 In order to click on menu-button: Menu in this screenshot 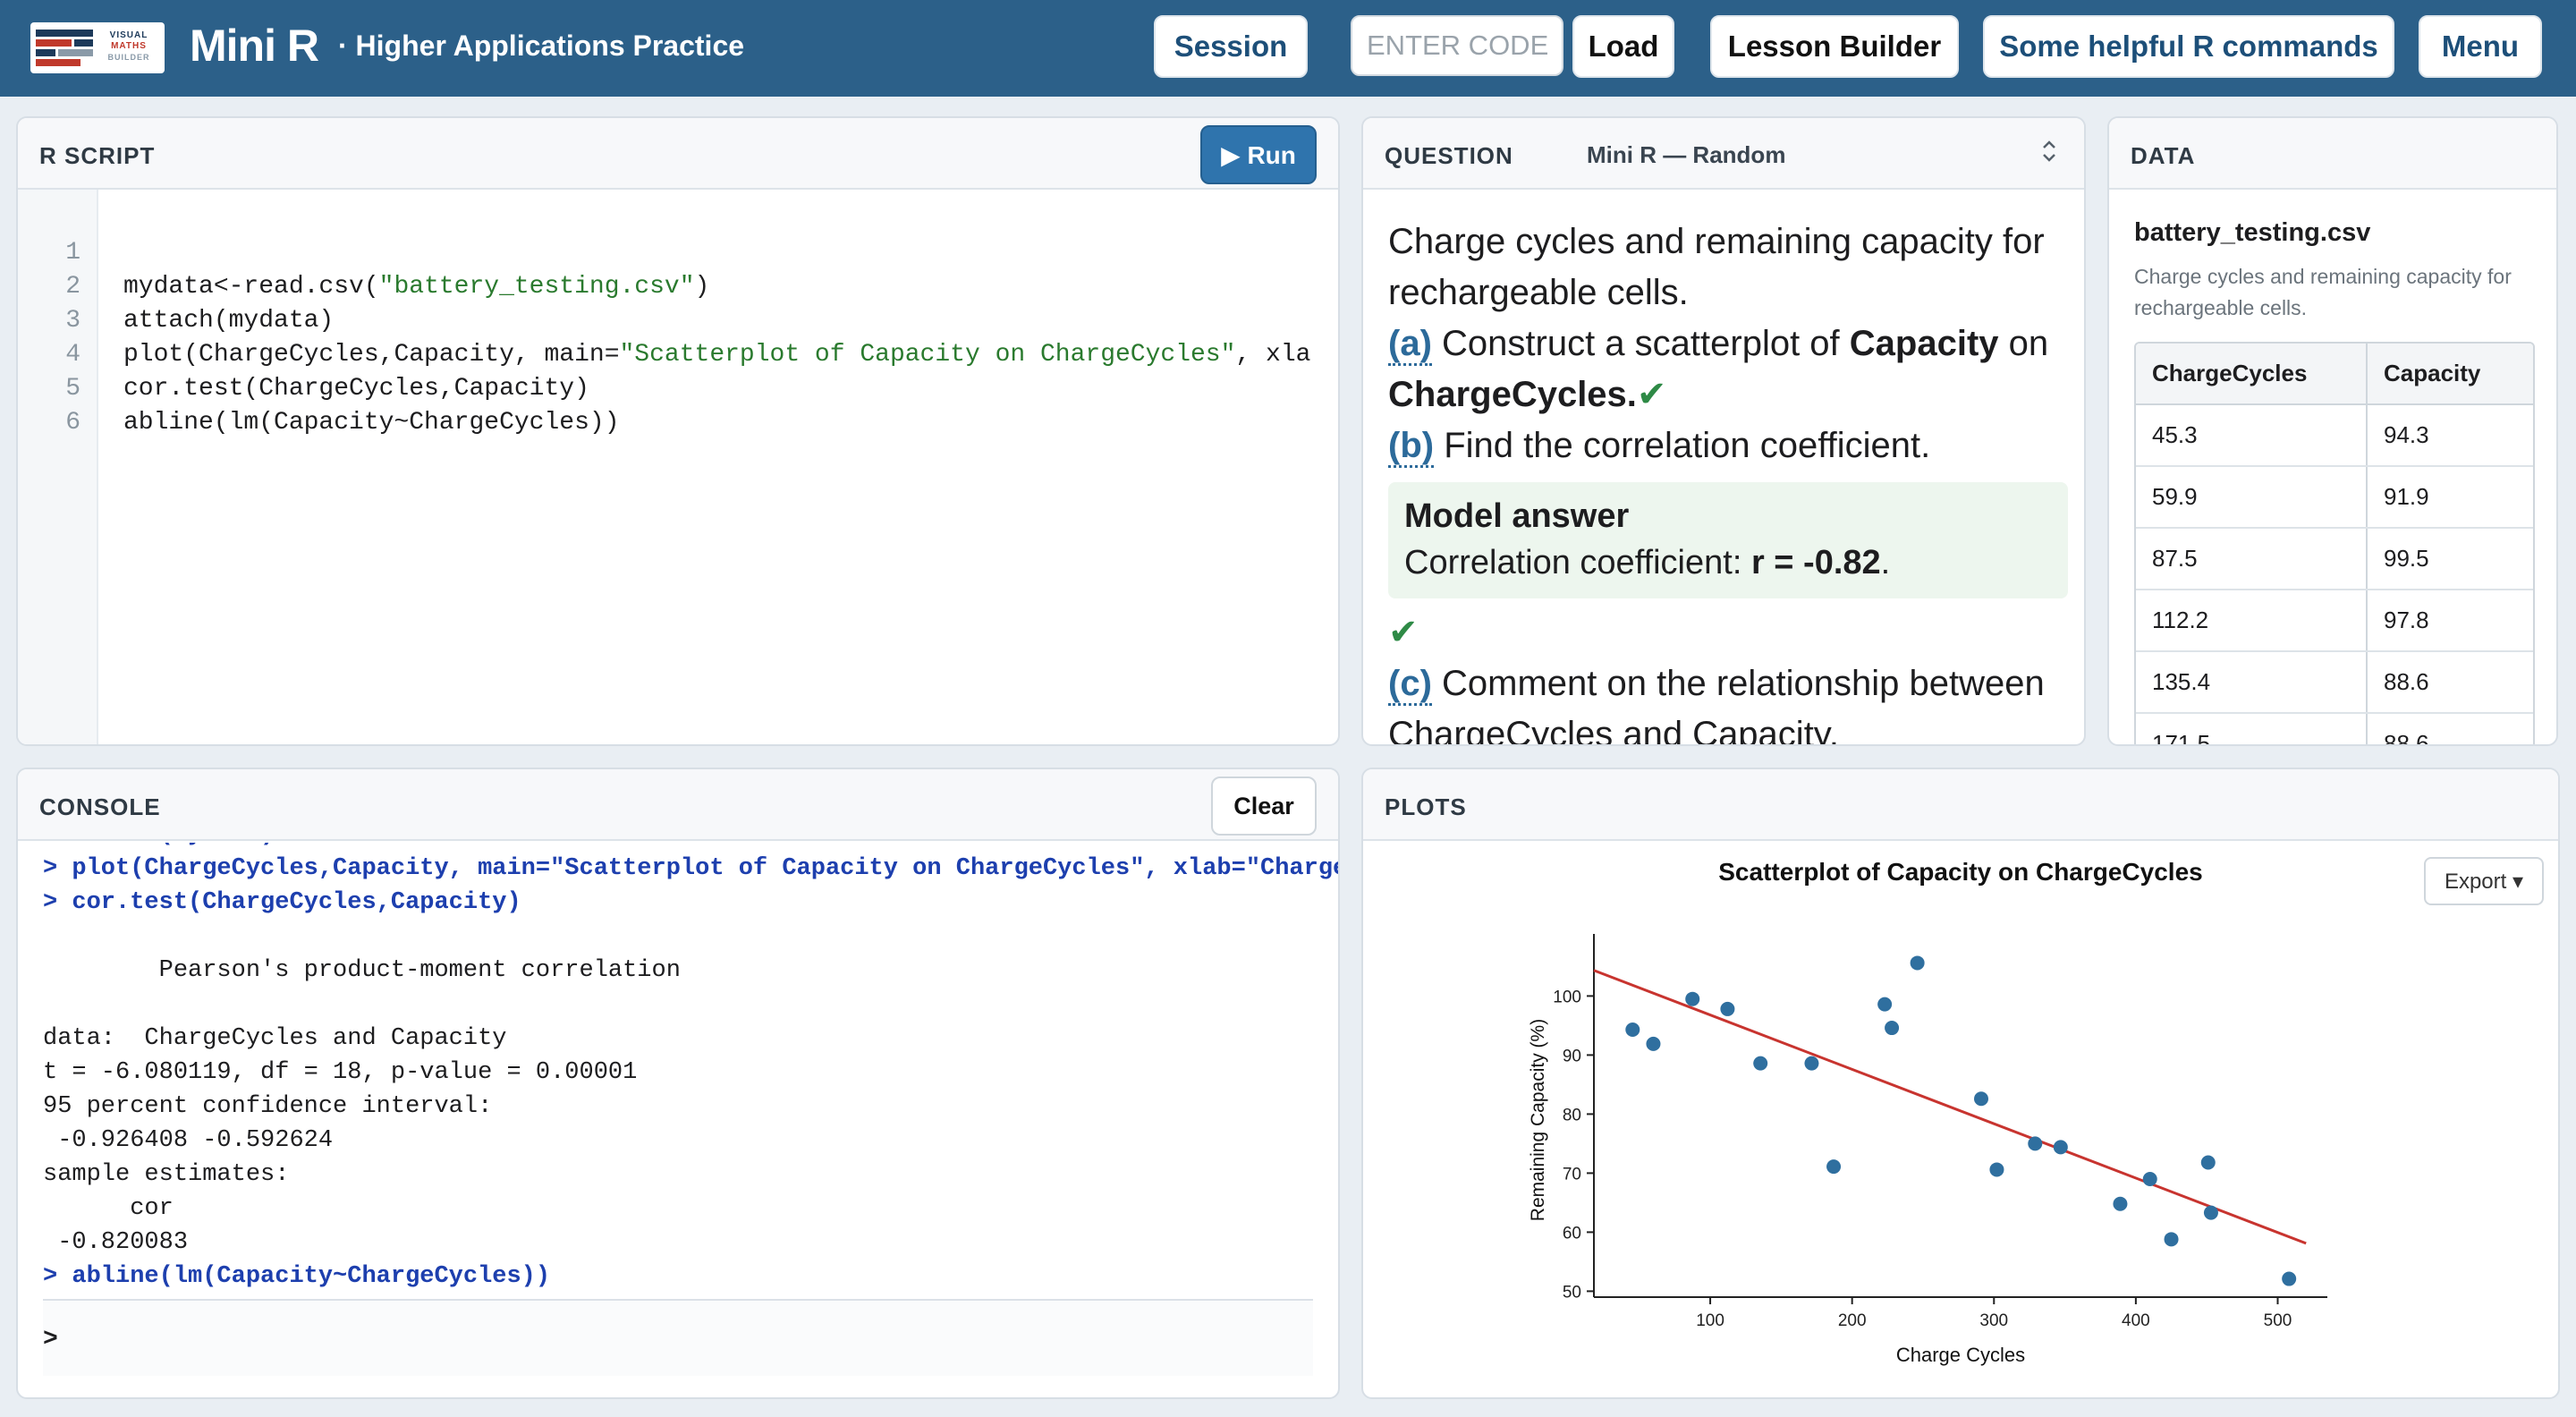, I will do `click(2480, 46)`.